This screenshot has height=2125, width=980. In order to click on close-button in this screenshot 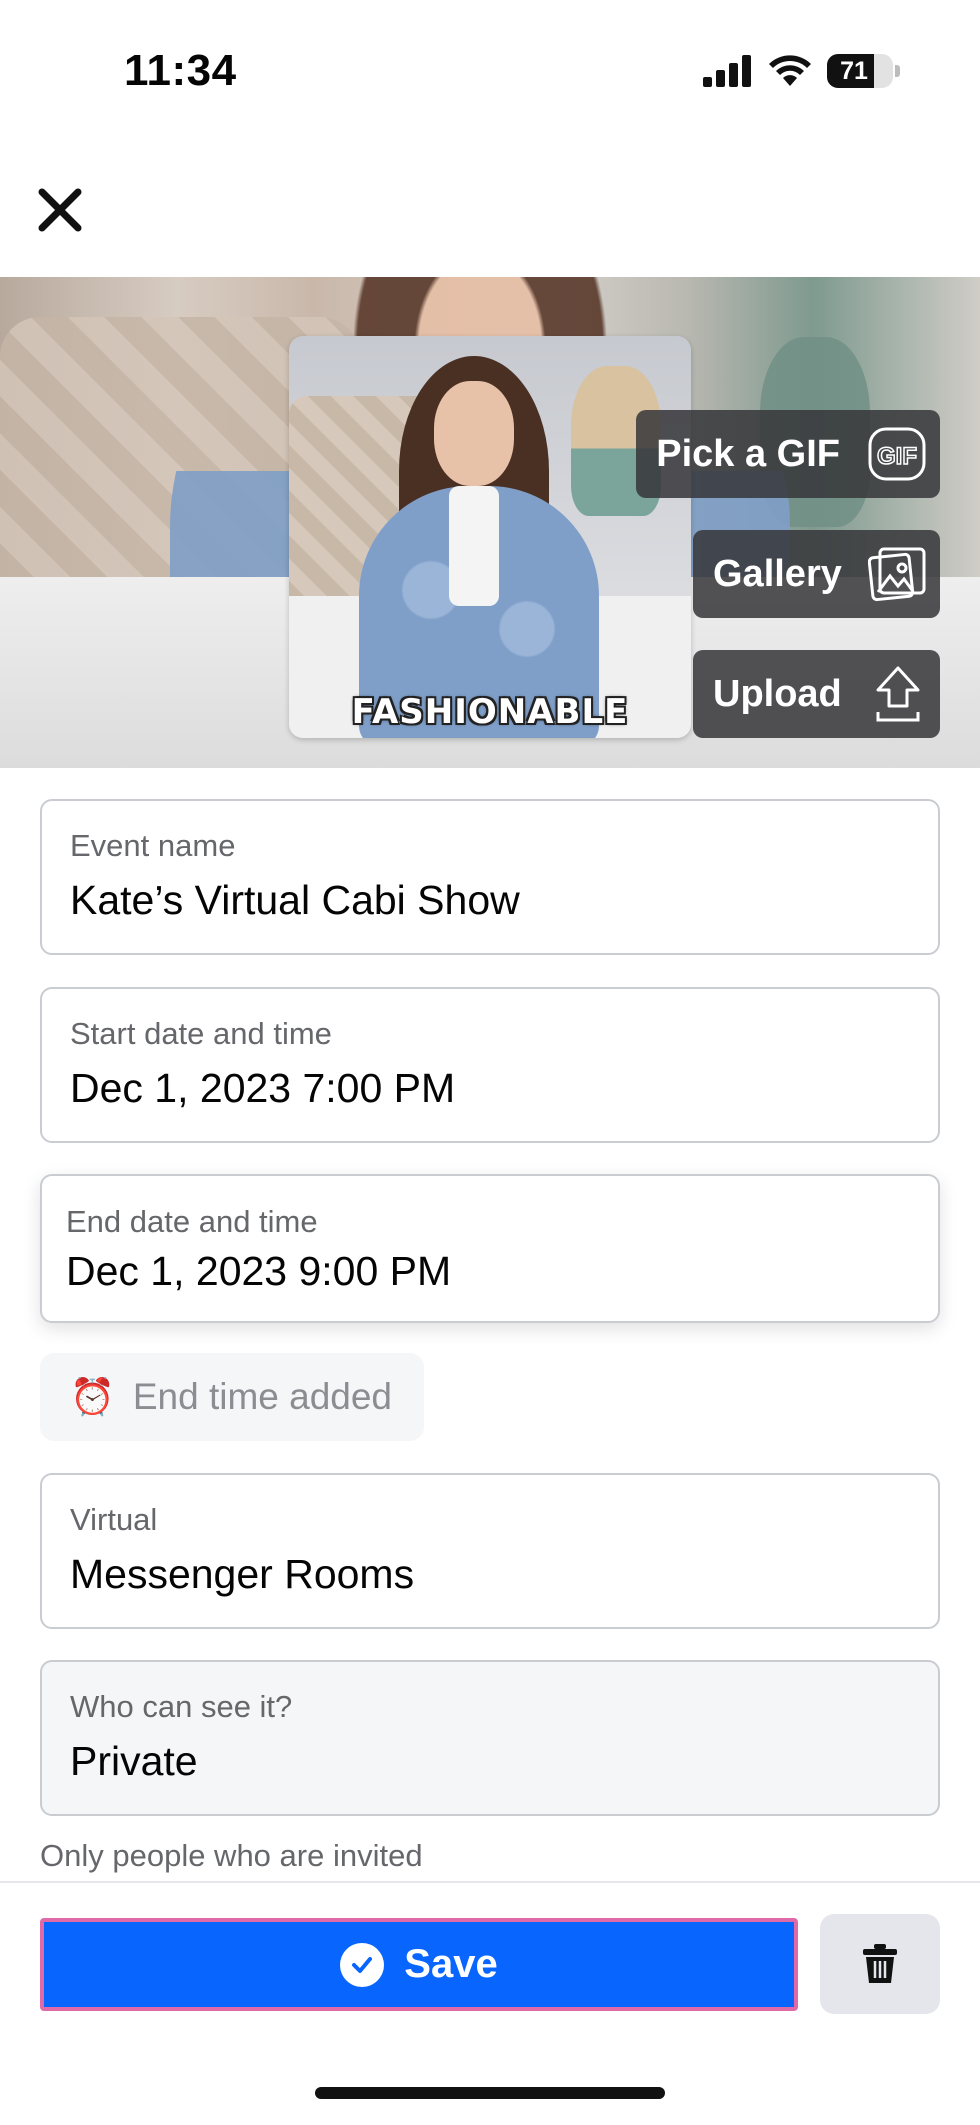, I will do `click(60, 210)`.